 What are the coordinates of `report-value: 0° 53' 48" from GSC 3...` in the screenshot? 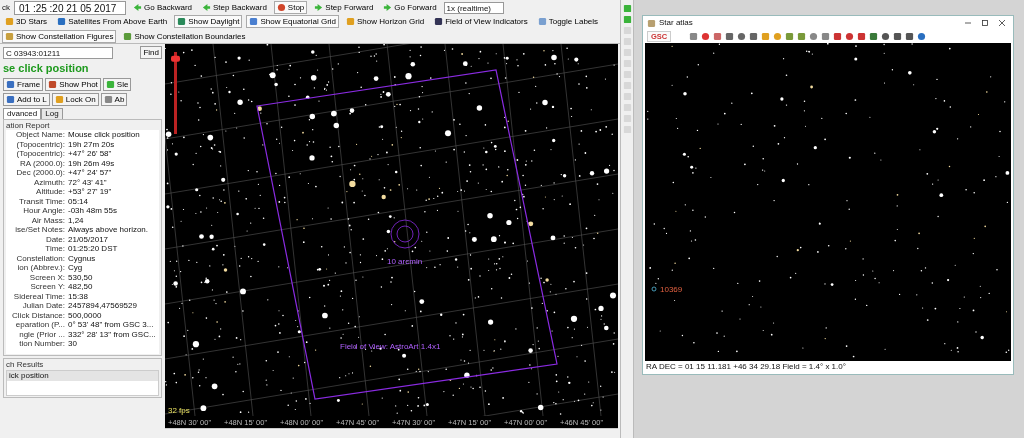 It's located at (111, 325).